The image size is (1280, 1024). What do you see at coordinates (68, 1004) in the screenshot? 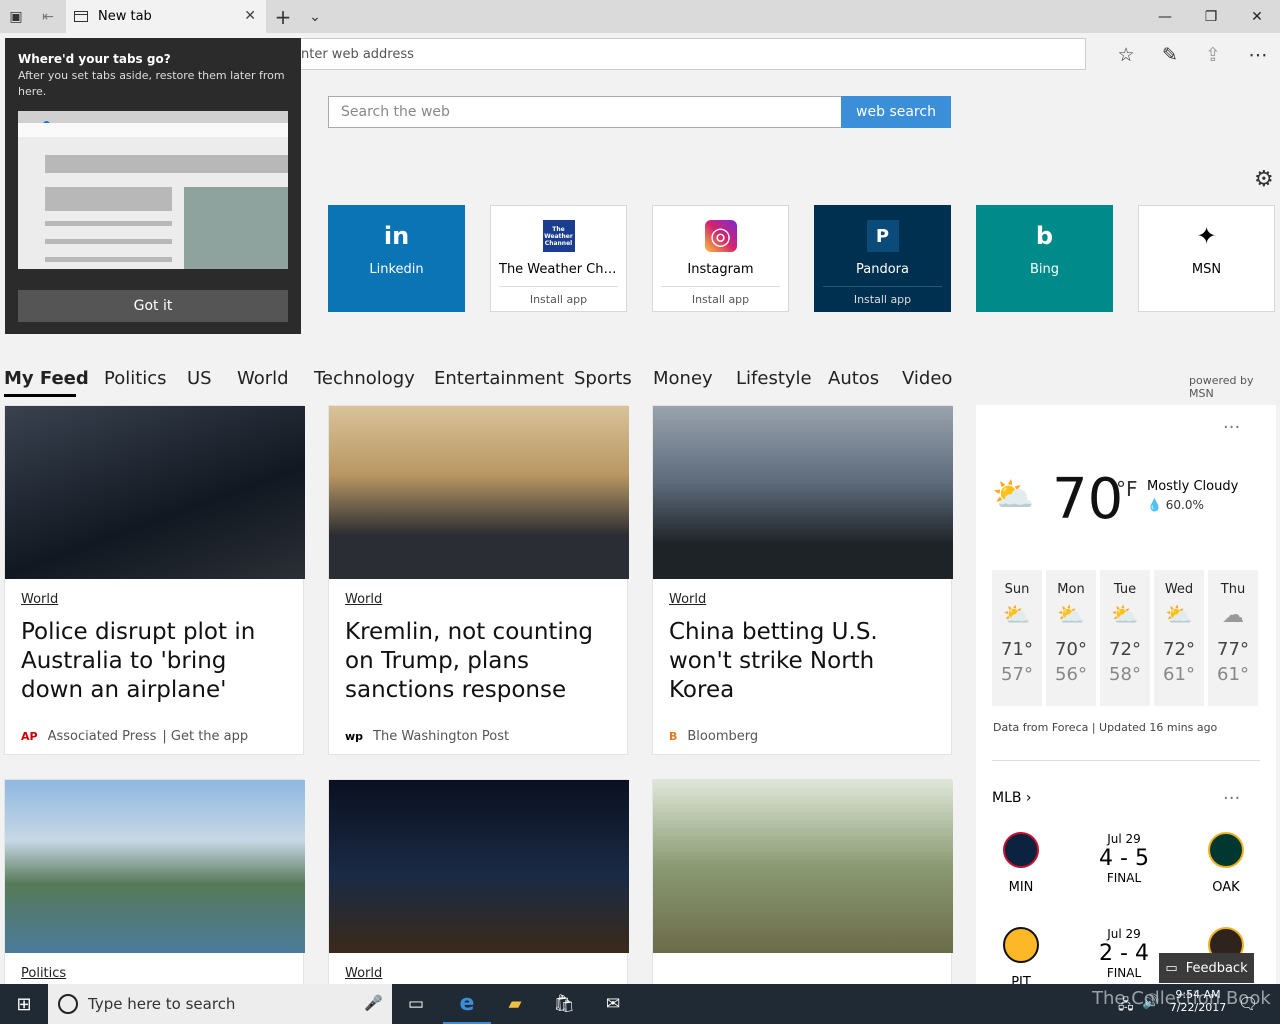
I see `cortana-icon` at bounding box center [68, 1004].